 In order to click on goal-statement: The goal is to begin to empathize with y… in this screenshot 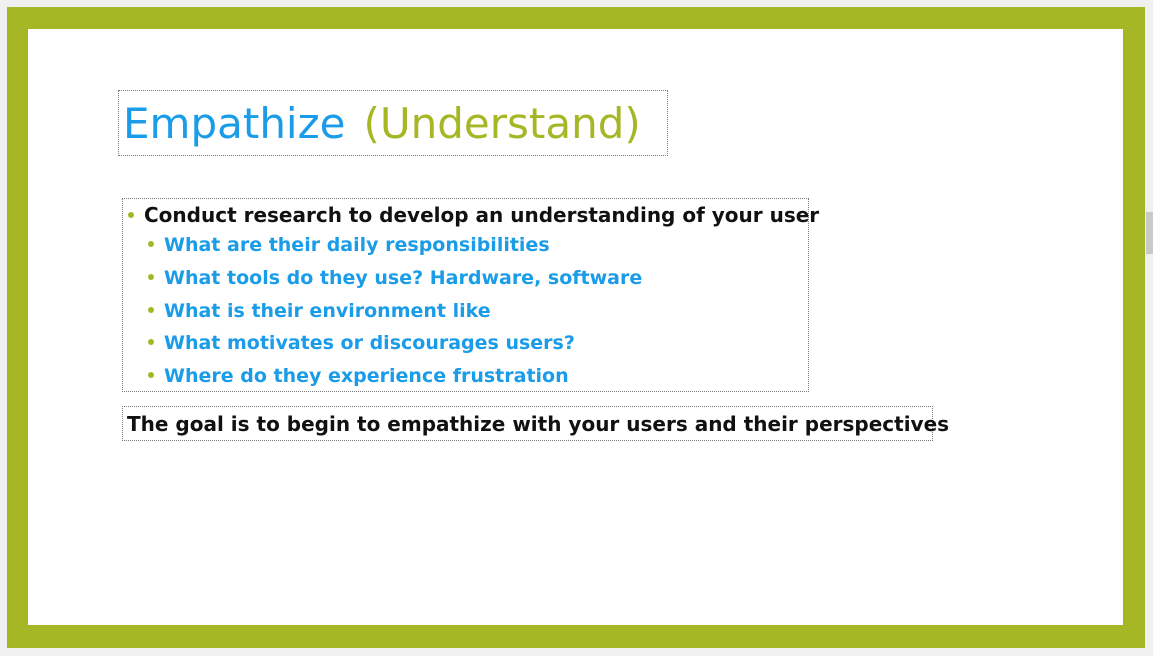, I will do `click(538, 424)`.